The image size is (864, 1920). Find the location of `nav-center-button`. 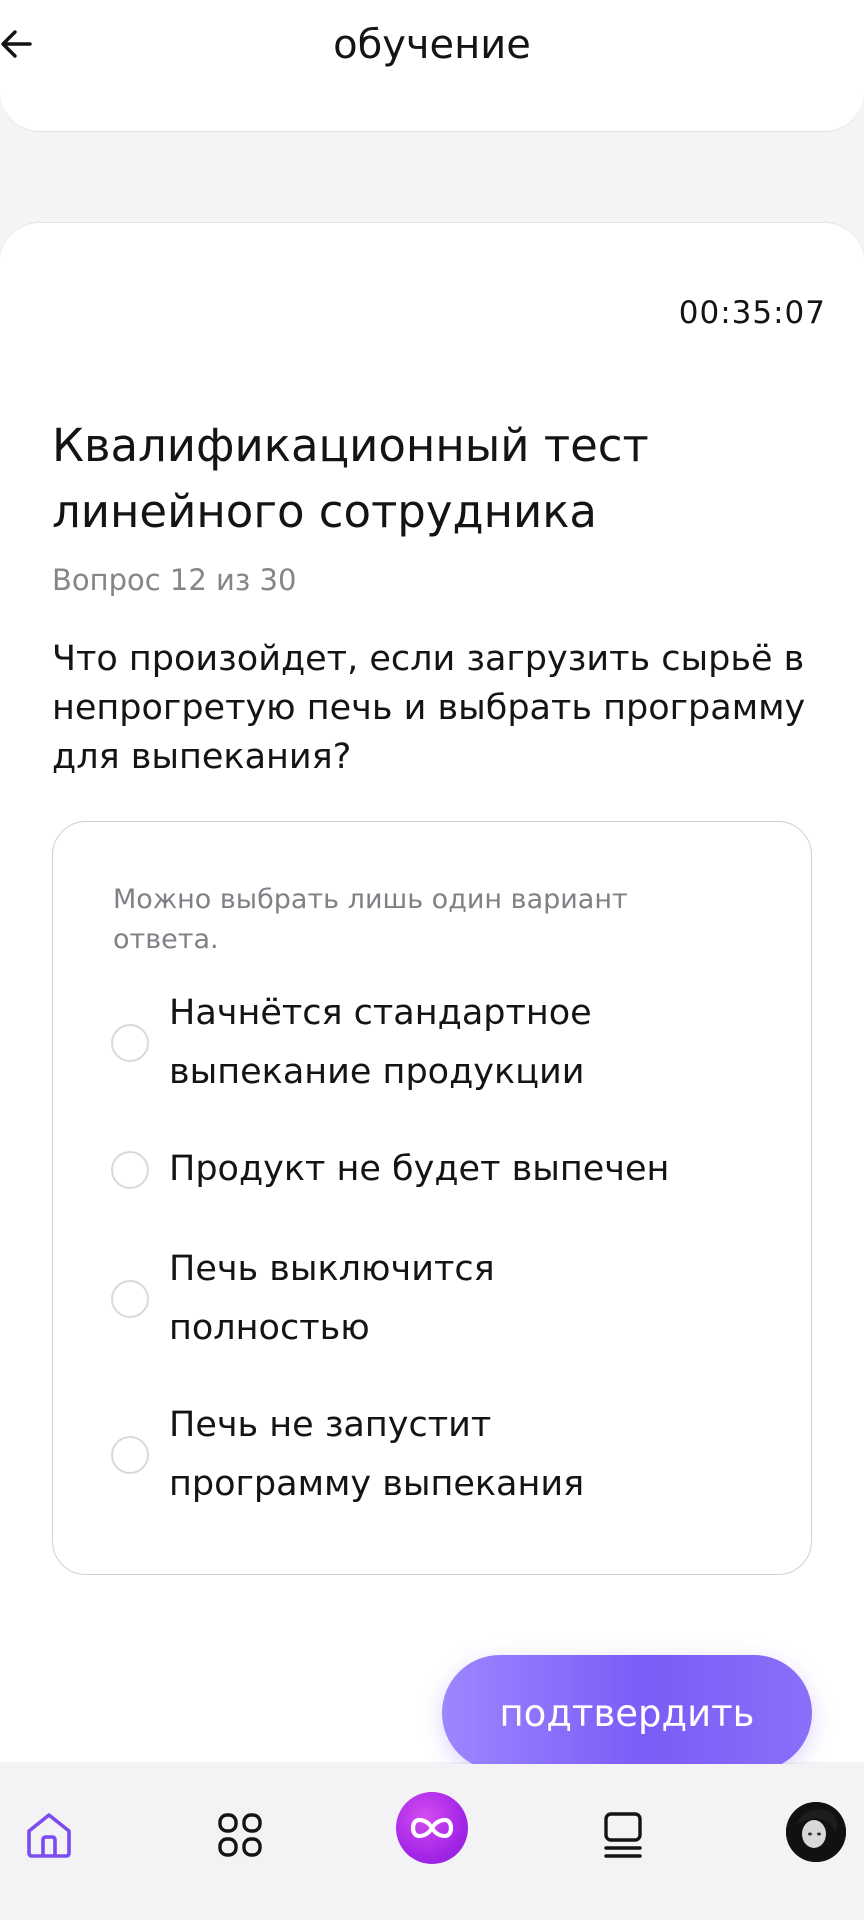

nav-center-button is located at coordinates (432, 1828).